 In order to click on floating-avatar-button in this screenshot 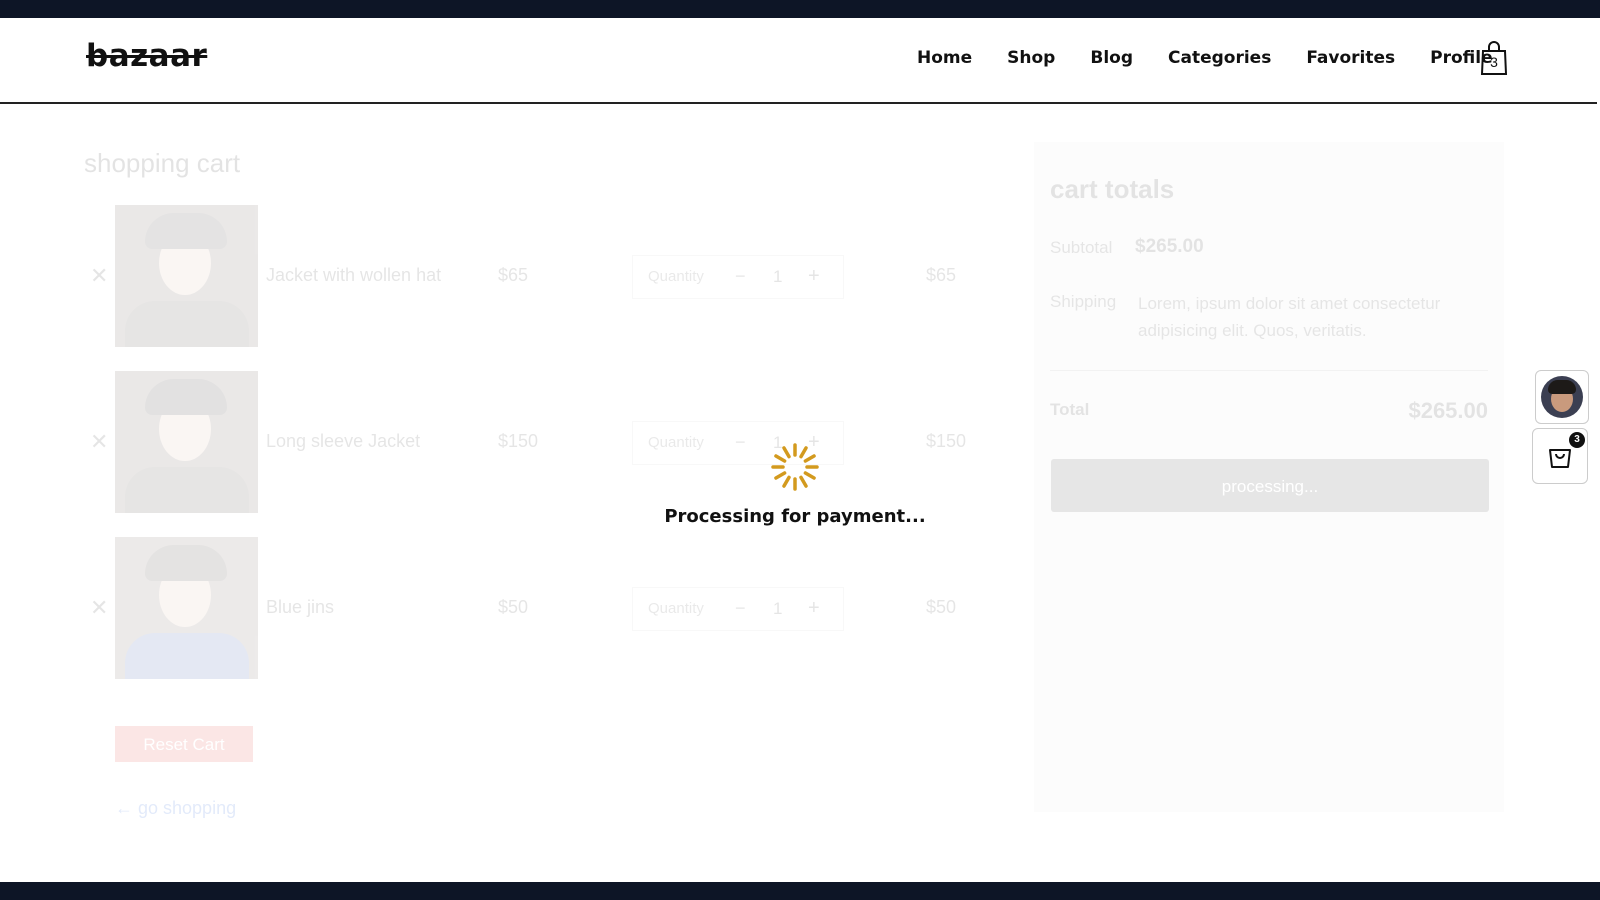, I will do `click(1562, 397)`.